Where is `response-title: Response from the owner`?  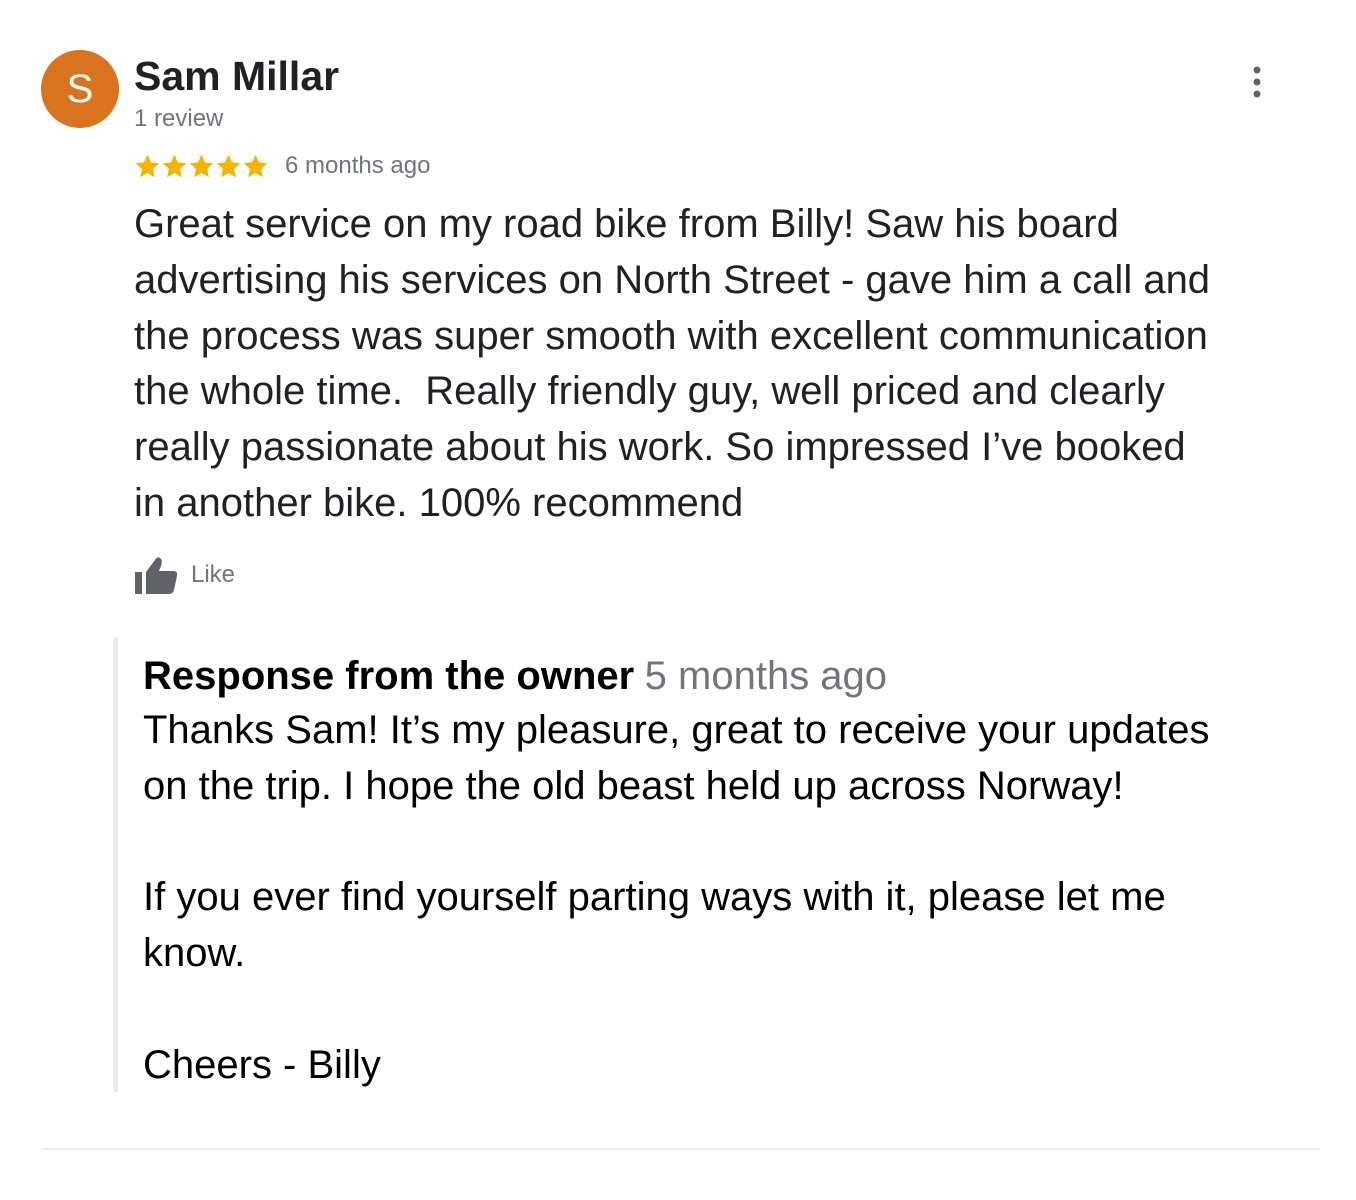 response-title: Response from the owner is located at coordinates (389, 676).